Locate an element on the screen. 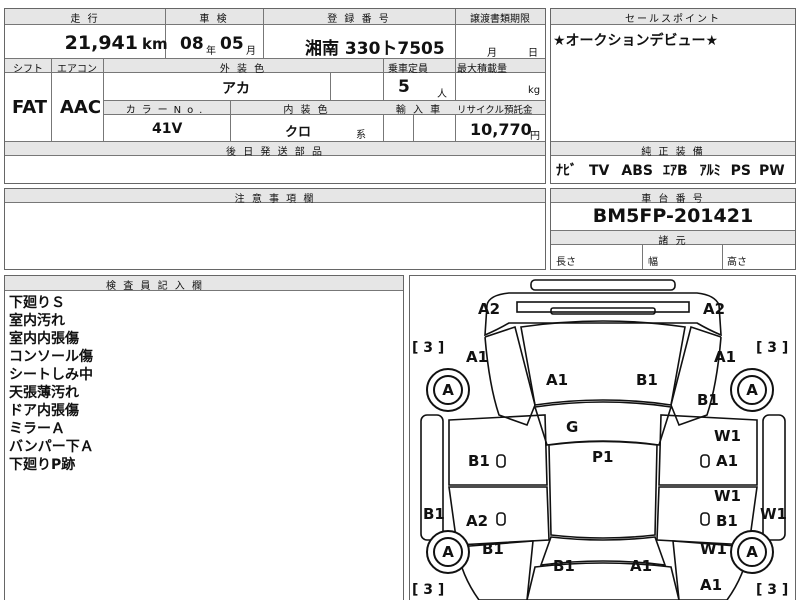 The image size is (800, 600). mileage-value: 21,941 is located at coordinates (101, 43).